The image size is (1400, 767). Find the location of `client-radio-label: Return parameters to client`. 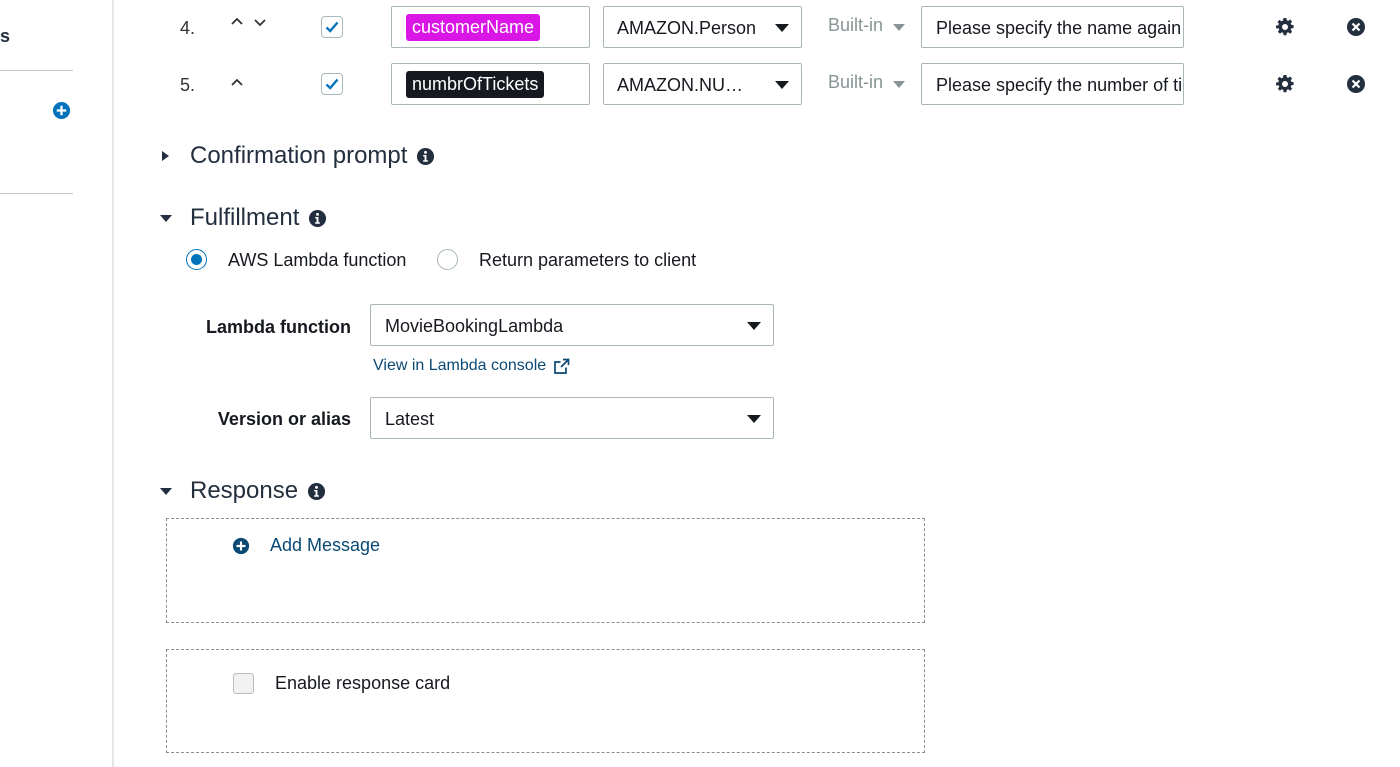

client-radio-label: Return parameters to client is located at coordinates (588, 260).